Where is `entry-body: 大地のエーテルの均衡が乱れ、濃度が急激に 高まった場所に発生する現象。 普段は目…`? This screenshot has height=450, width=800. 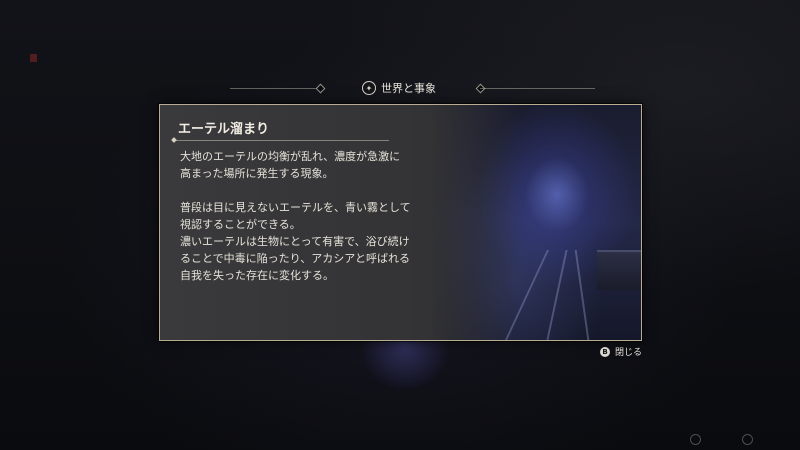 entry-body: 大地のエーテルの均衡が乱れ、濃度が急激に 高まった場所に発生する現象。 普段は目… is located at coordinates (305, 216).